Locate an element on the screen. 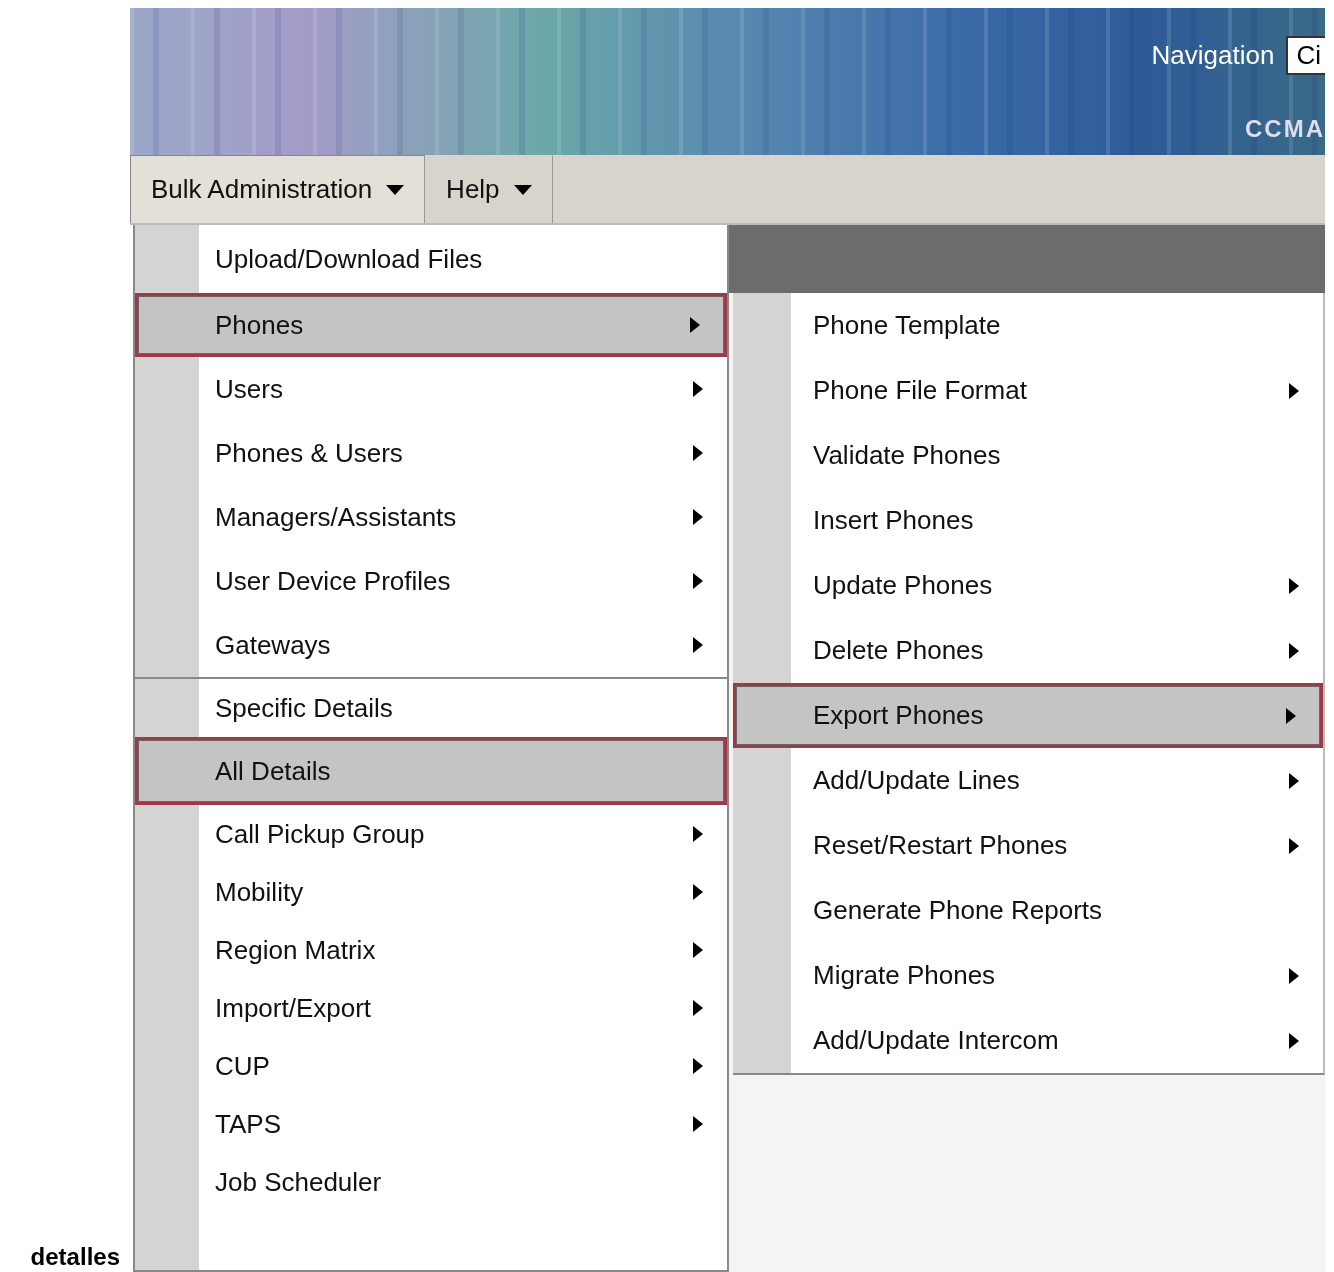 This screenshot has height=1272, width=1334. menu-item: Migrate Phones is located at coordinates (1028, 975).